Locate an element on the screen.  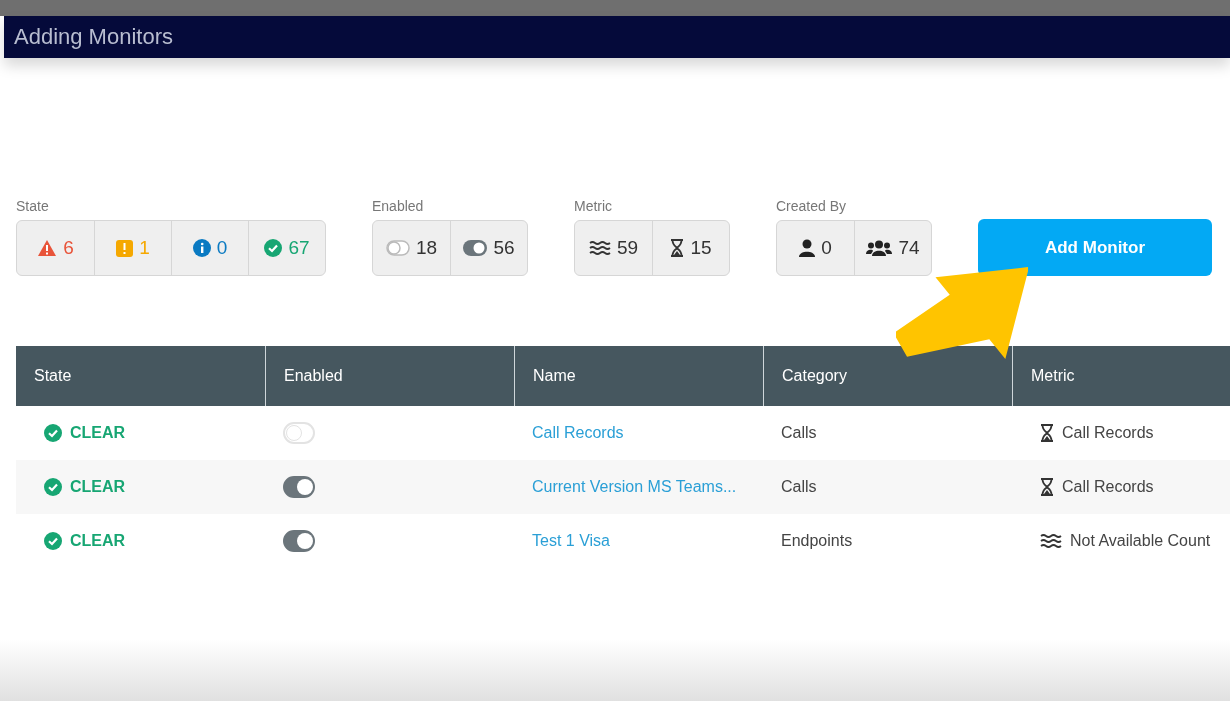
alert-icon is located at coordinates (125, 248).